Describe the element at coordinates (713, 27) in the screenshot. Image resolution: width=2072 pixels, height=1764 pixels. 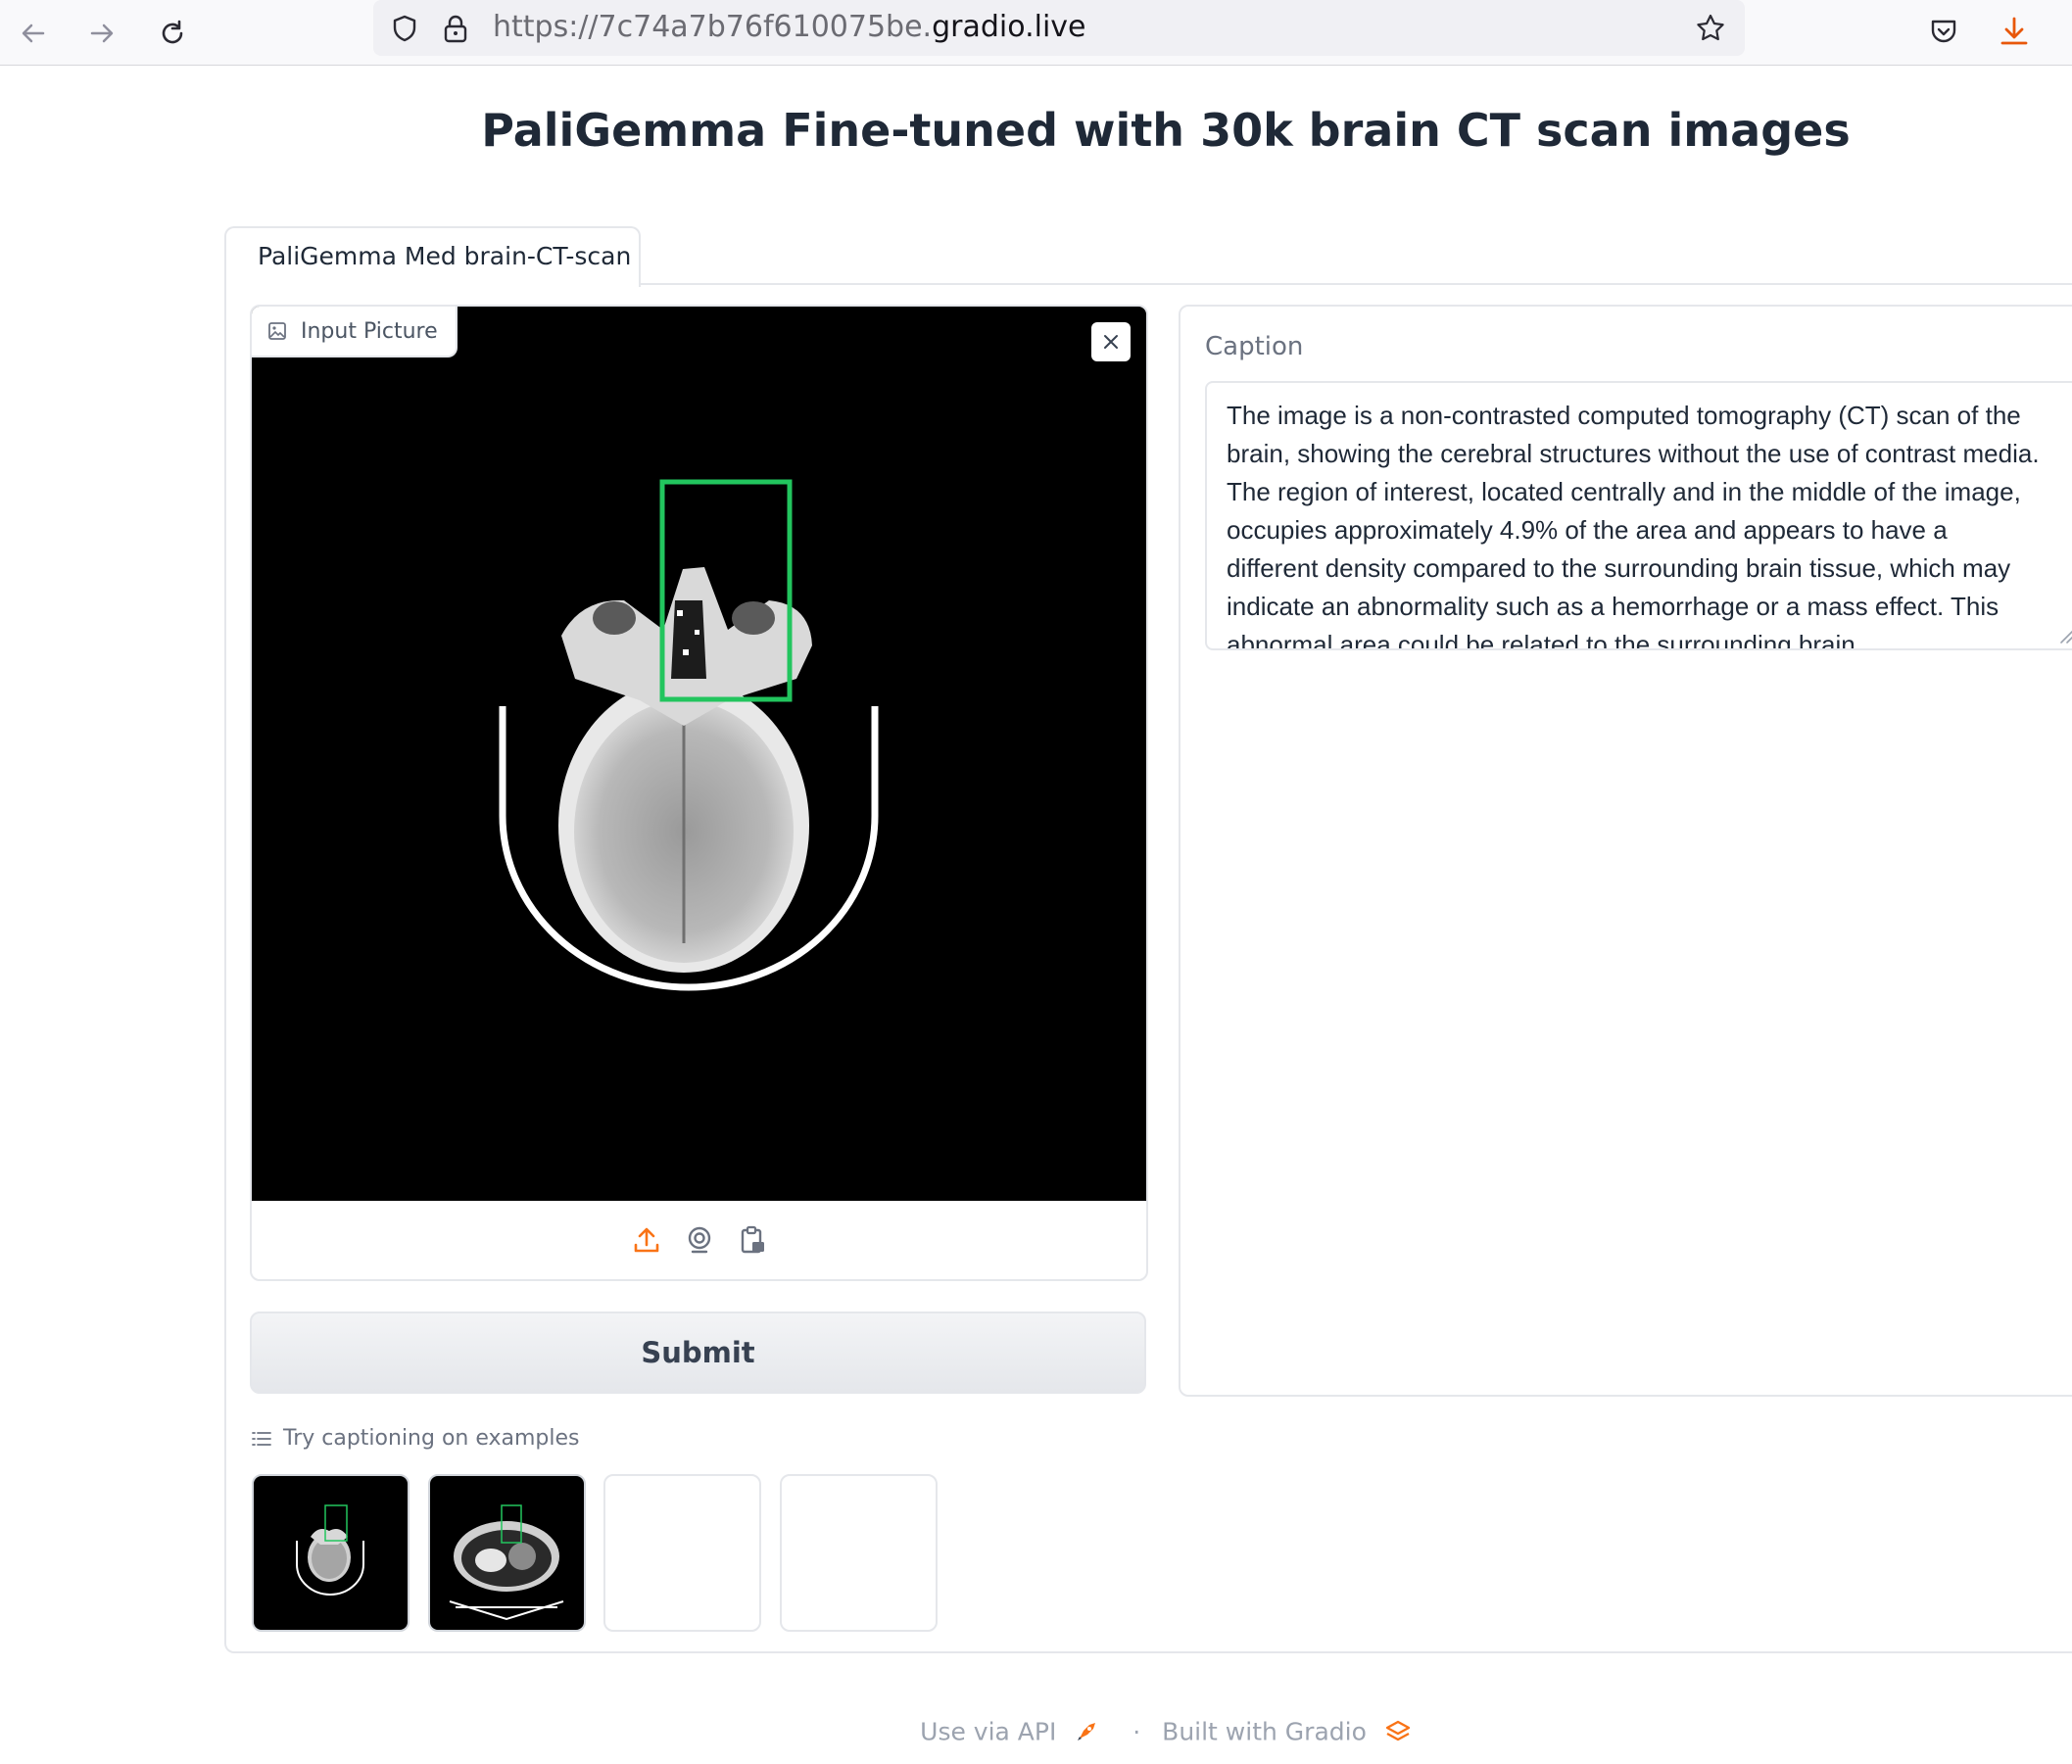
I see `url-prefix: https://7c74a7b76f610075be.` at that location.